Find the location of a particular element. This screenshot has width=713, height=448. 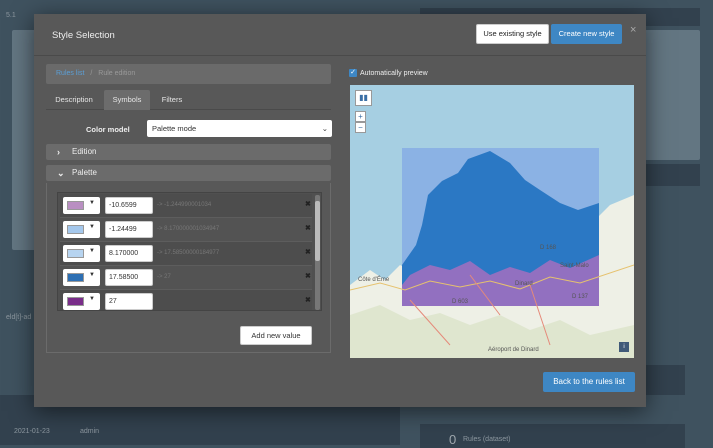

palette-row: ▼ 8.170000 -> 17.58500000184977 ✖ is located at coordinates (186, 254).